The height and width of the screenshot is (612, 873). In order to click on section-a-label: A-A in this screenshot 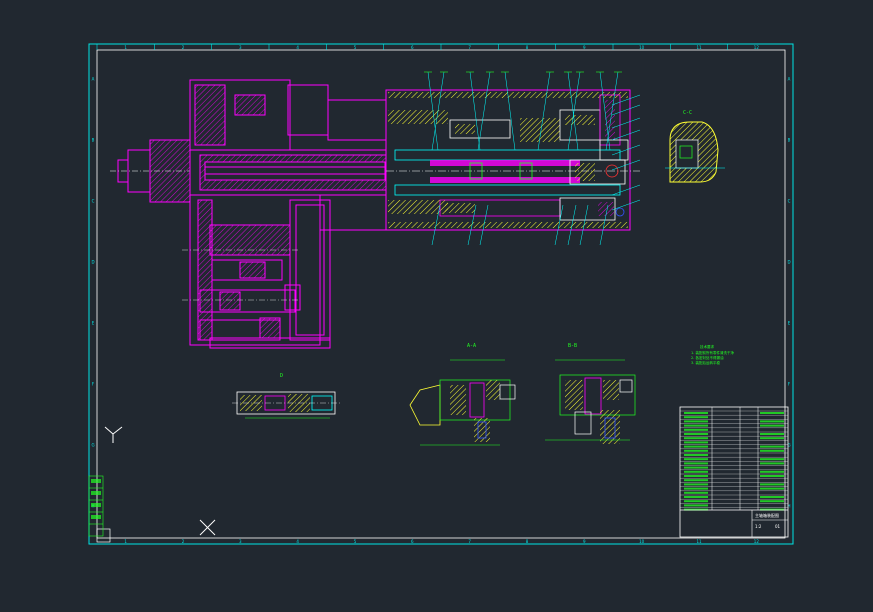, I will do `click(471, 346)`.